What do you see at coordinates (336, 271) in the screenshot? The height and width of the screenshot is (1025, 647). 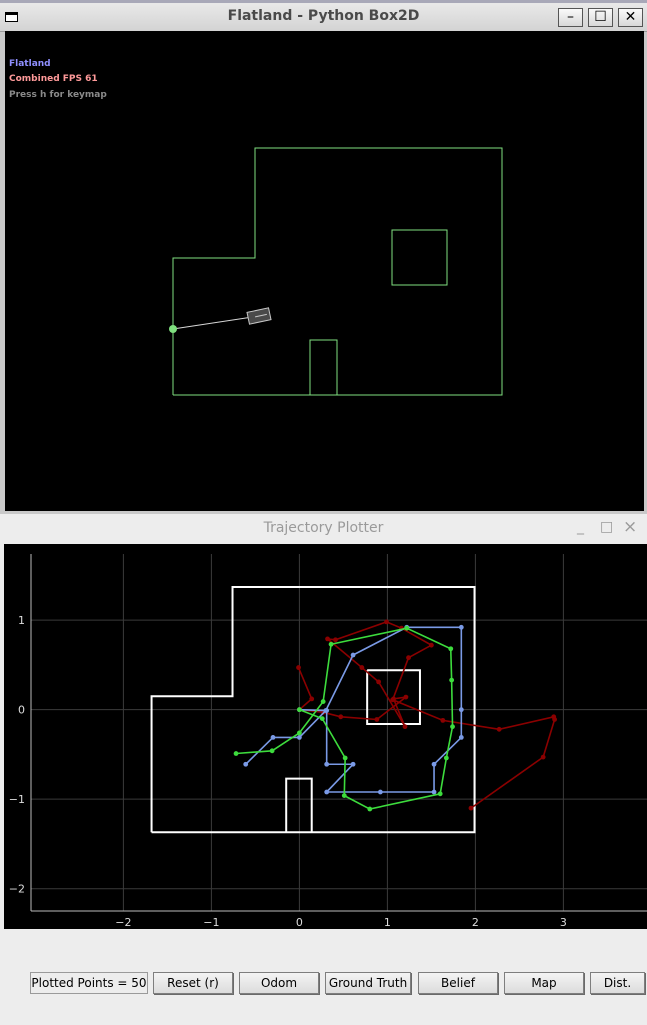 I see `simulation-world` at bounding box center [336, 271].